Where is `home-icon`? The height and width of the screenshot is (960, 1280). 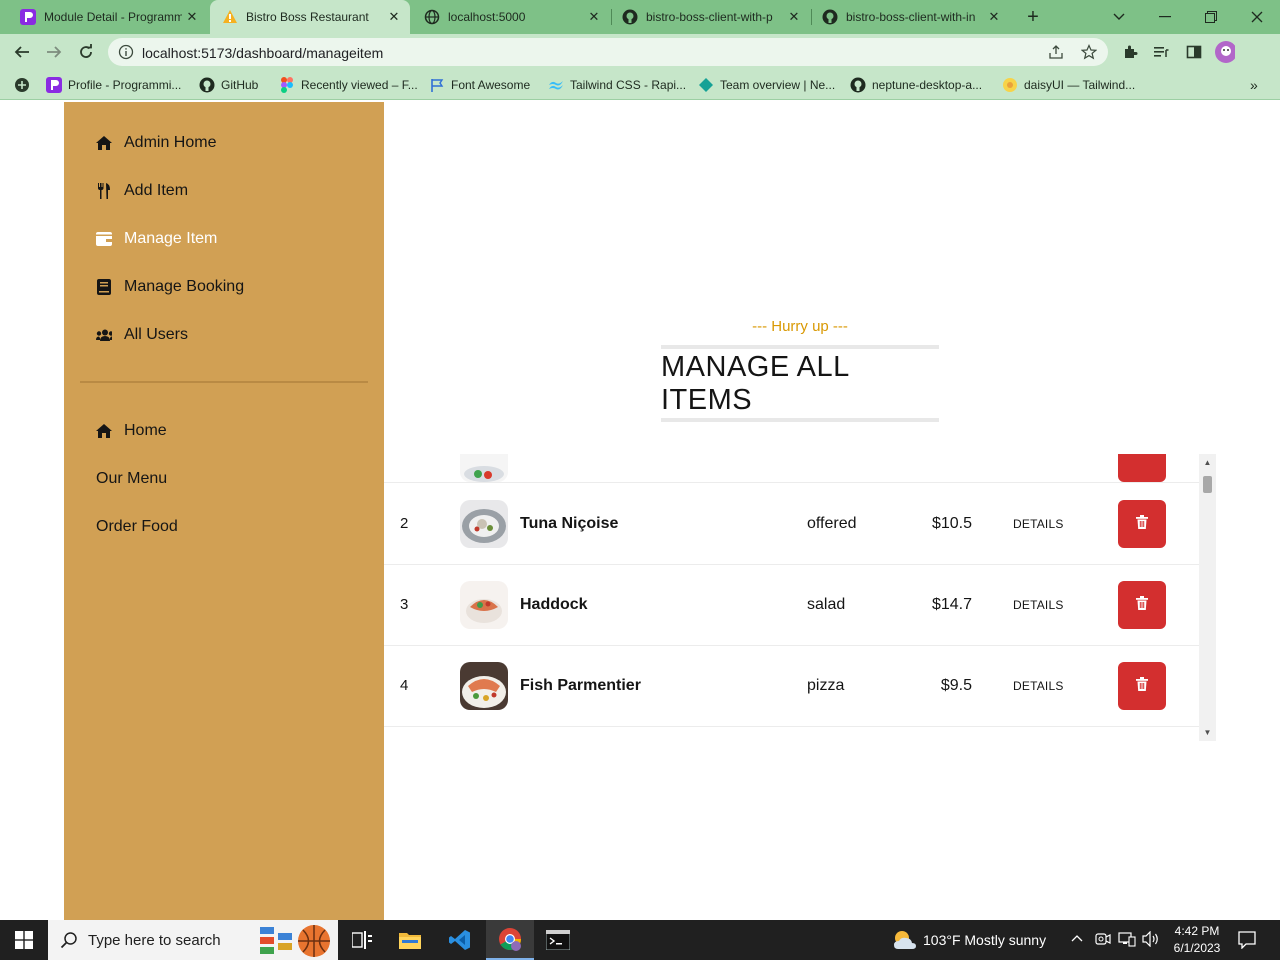 home-icon is located at coordinates (104, 431).